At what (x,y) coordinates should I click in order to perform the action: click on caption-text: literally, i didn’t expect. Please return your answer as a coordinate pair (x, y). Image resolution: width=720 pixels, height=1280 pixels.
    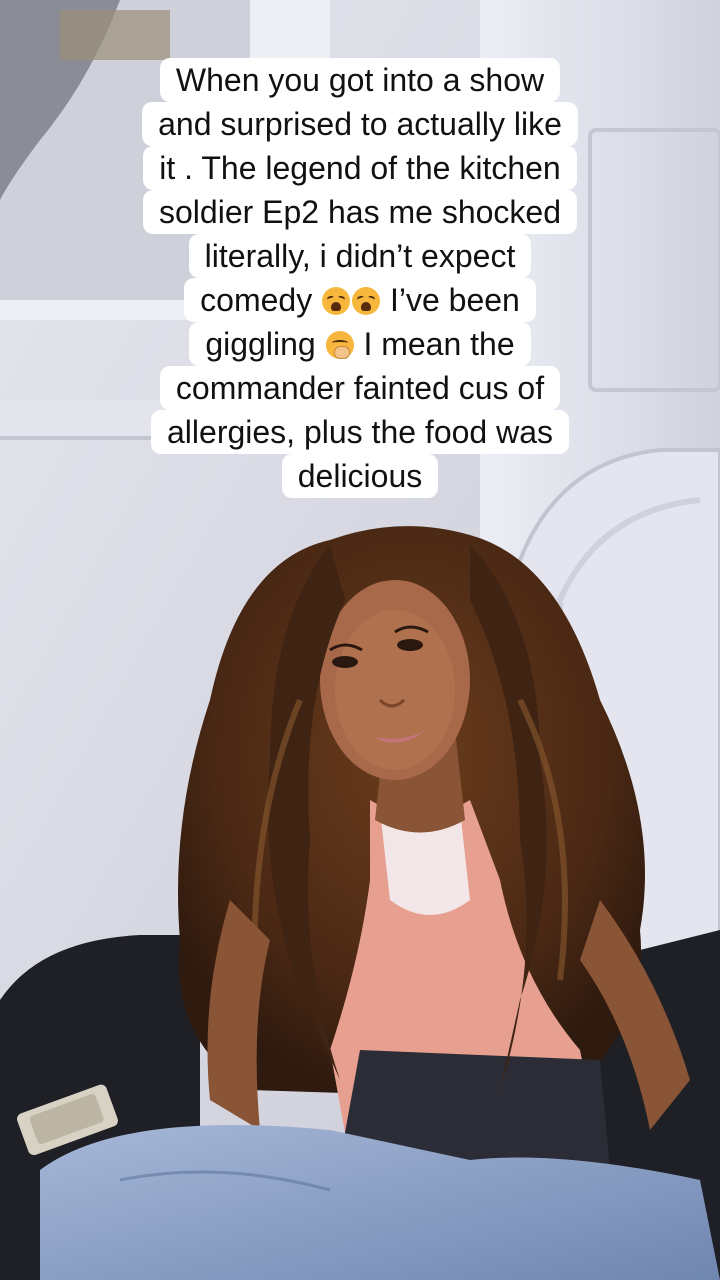
    Looking at the image, I should click on (360, 256).